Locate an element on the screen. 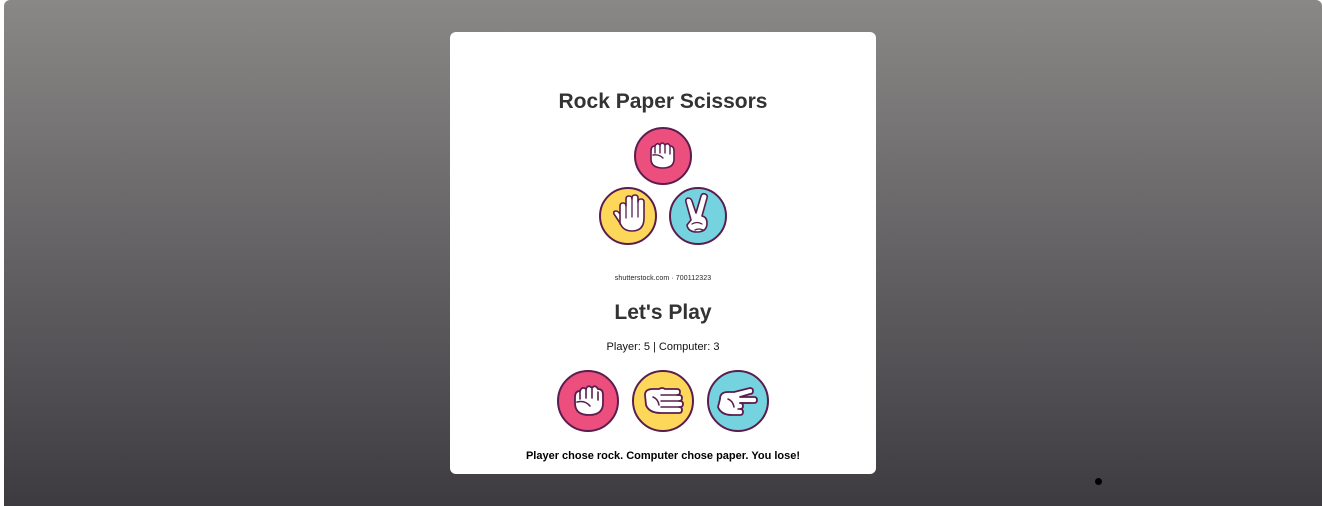 This screenshot has width=1322, height=506. hero-caption: shutterstock.com · 700112323 is located at coordinates (663, 278).